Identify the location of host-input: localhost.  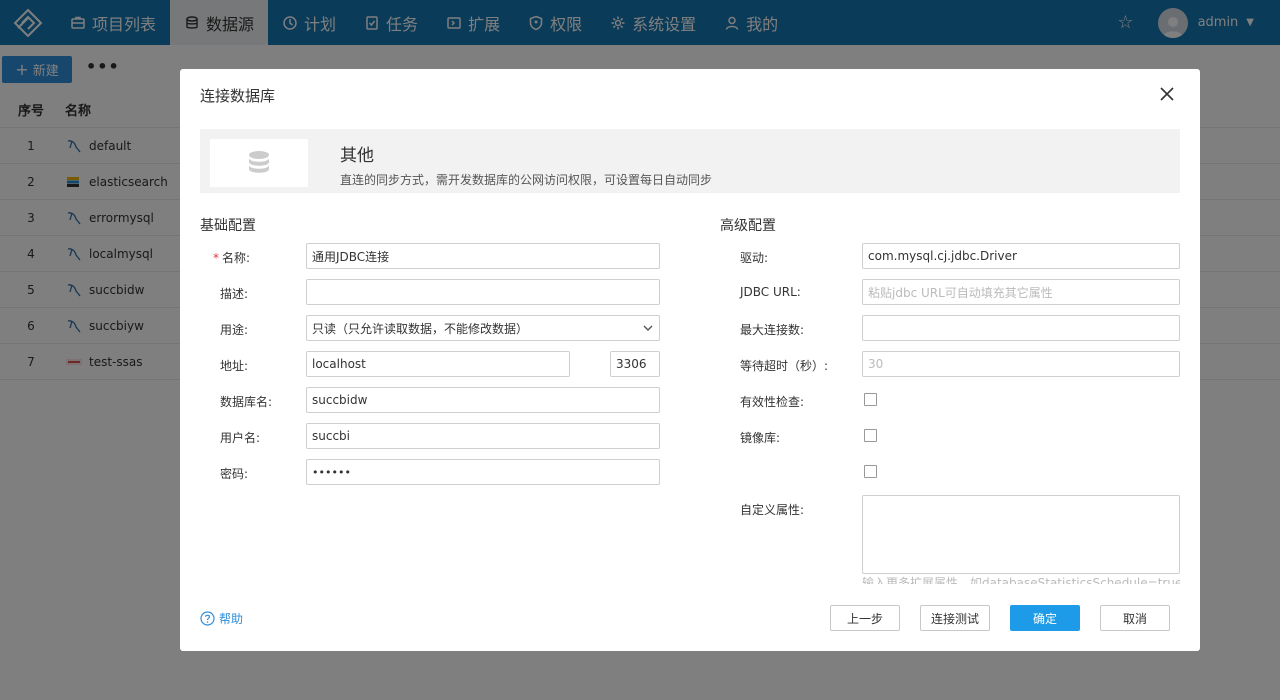
(438, 364).